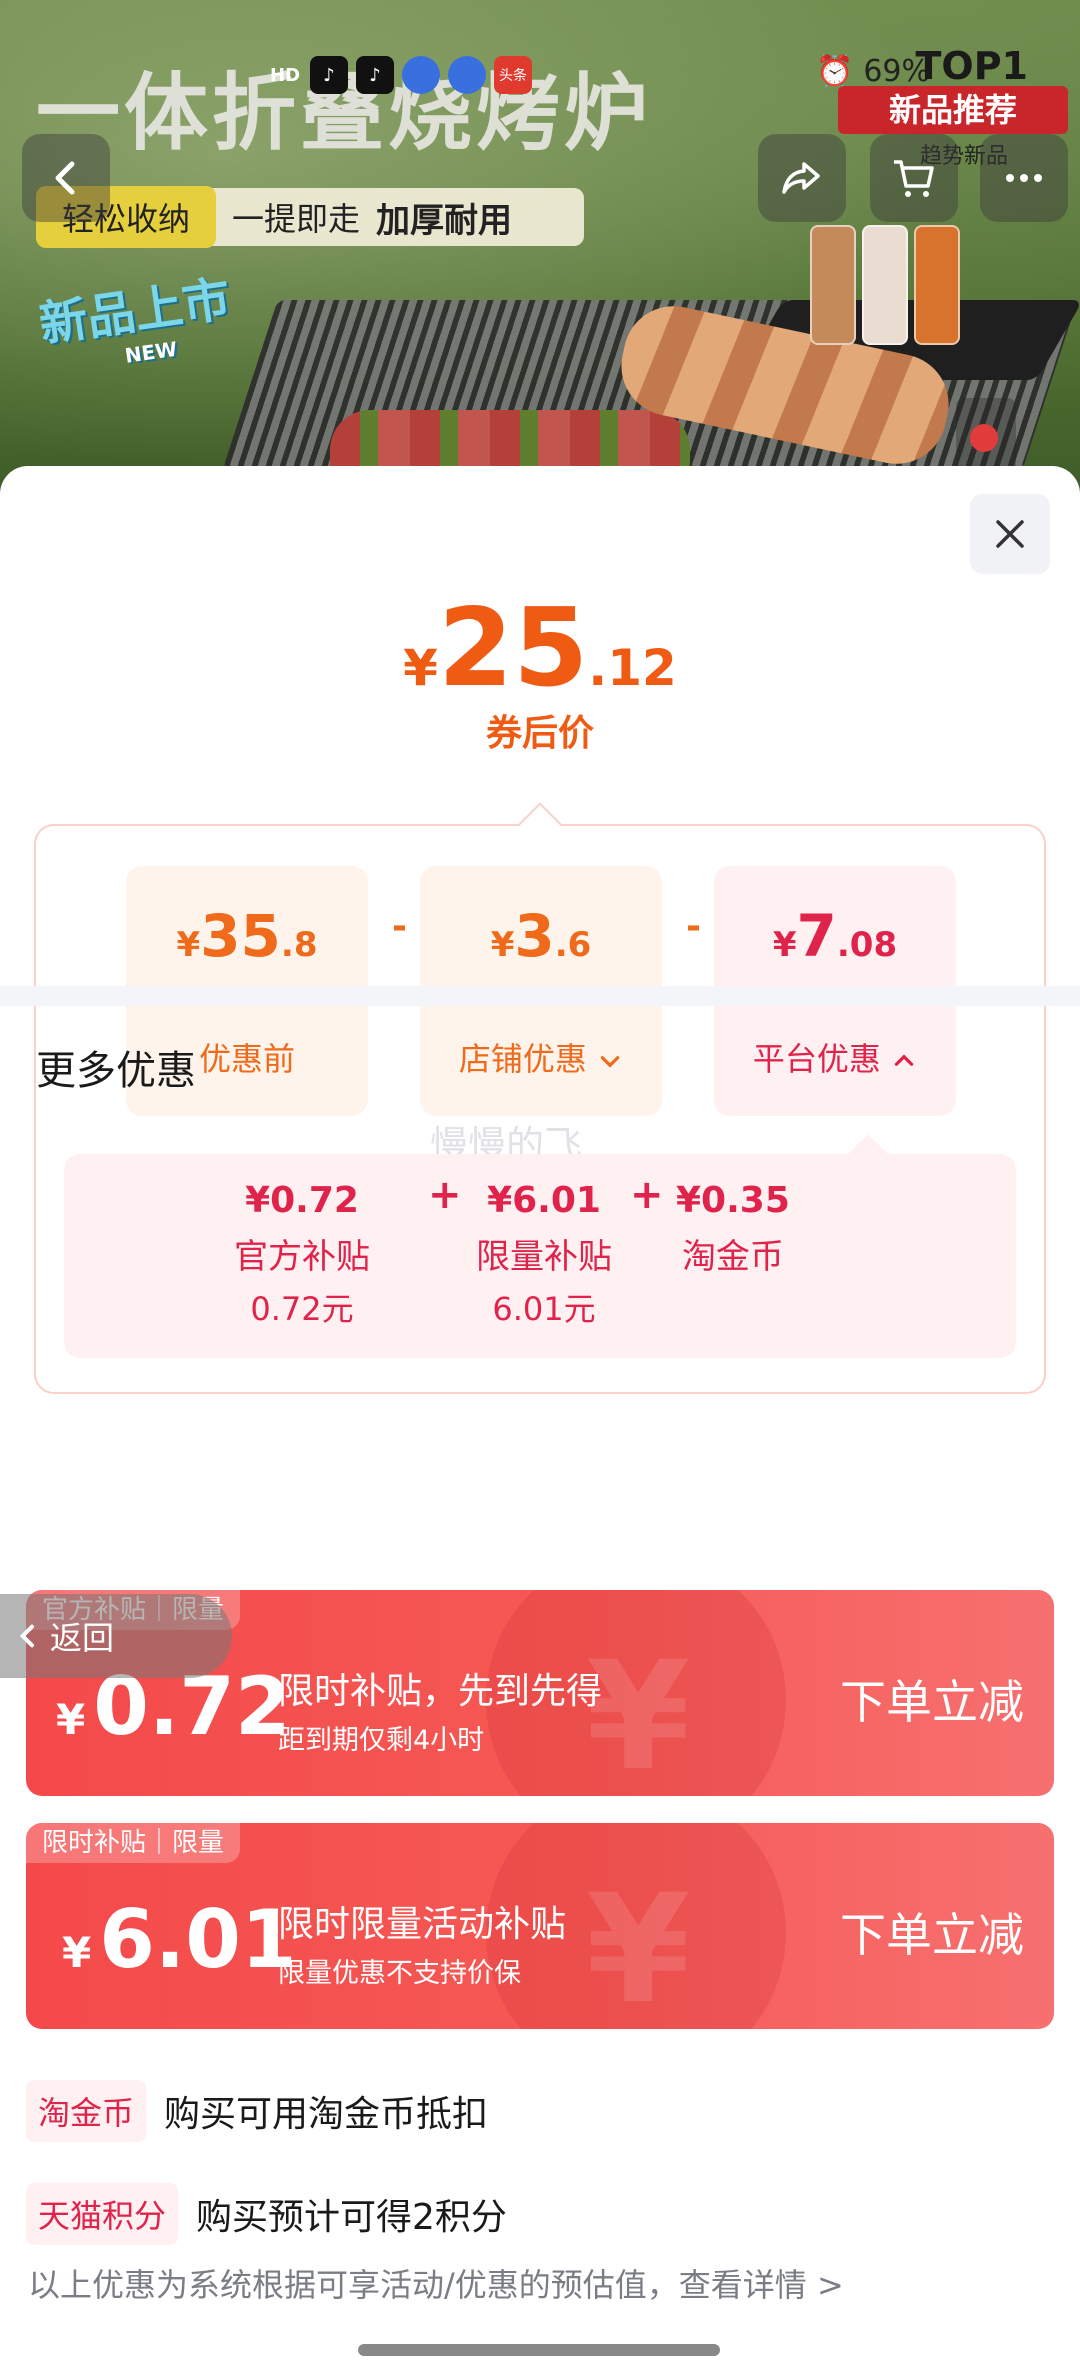  Describe the element at coordinates (82, 1638) in the screenshot. I see `back-label: 返回` at that location.